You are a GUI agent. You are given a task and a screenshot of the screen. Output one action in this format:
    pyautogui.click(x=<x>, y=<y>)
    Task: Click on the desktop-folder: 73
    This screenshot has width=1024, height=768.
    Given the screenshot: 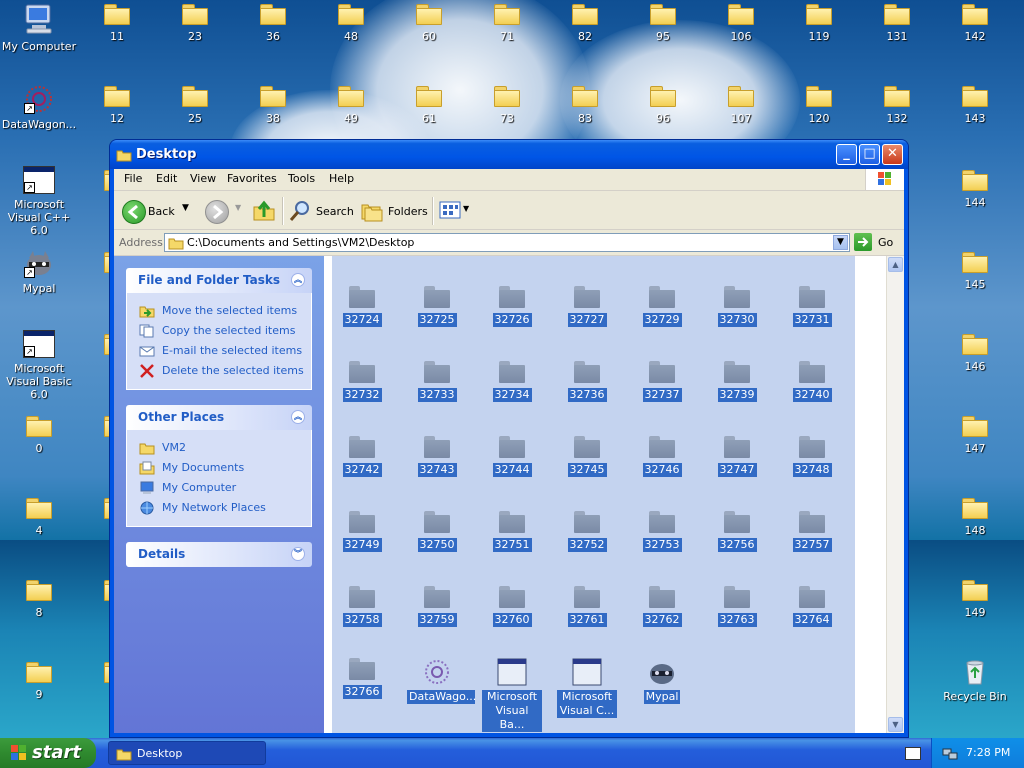 What is the action you would take?
    pyautogui.click(x=507, y=105)
    